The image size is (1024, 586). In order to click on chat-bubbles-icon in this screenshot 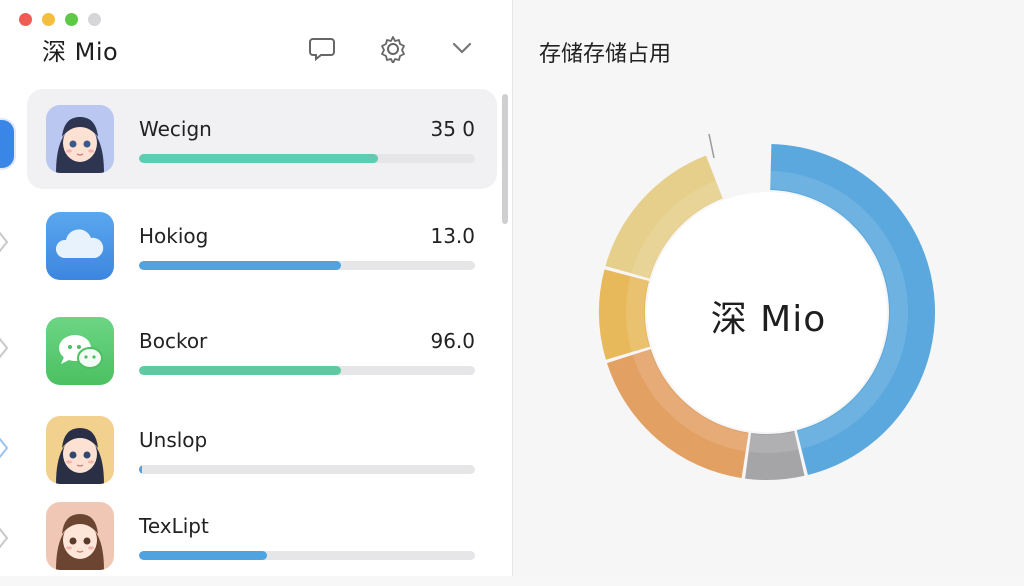, I will do `click(80, 351)`.